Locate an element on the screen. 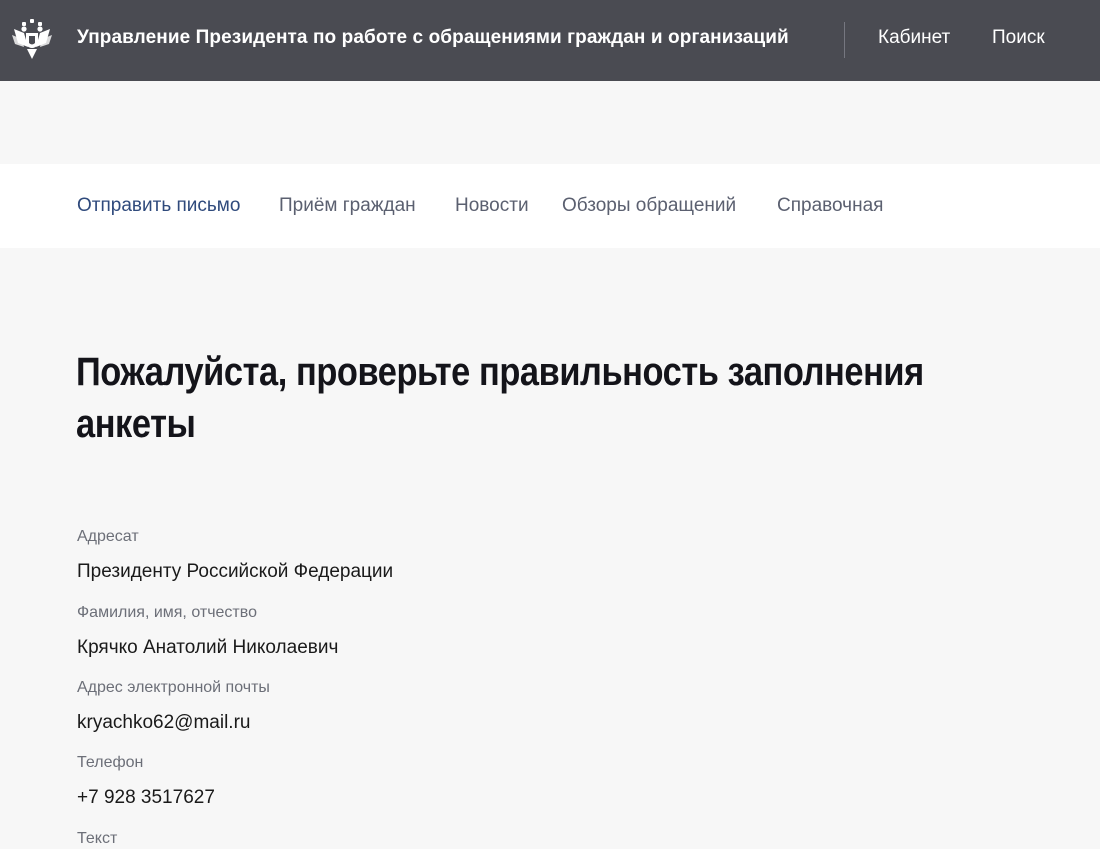  nav-item-send-letter: Отправить письмо is located at coordinates (158, 206).